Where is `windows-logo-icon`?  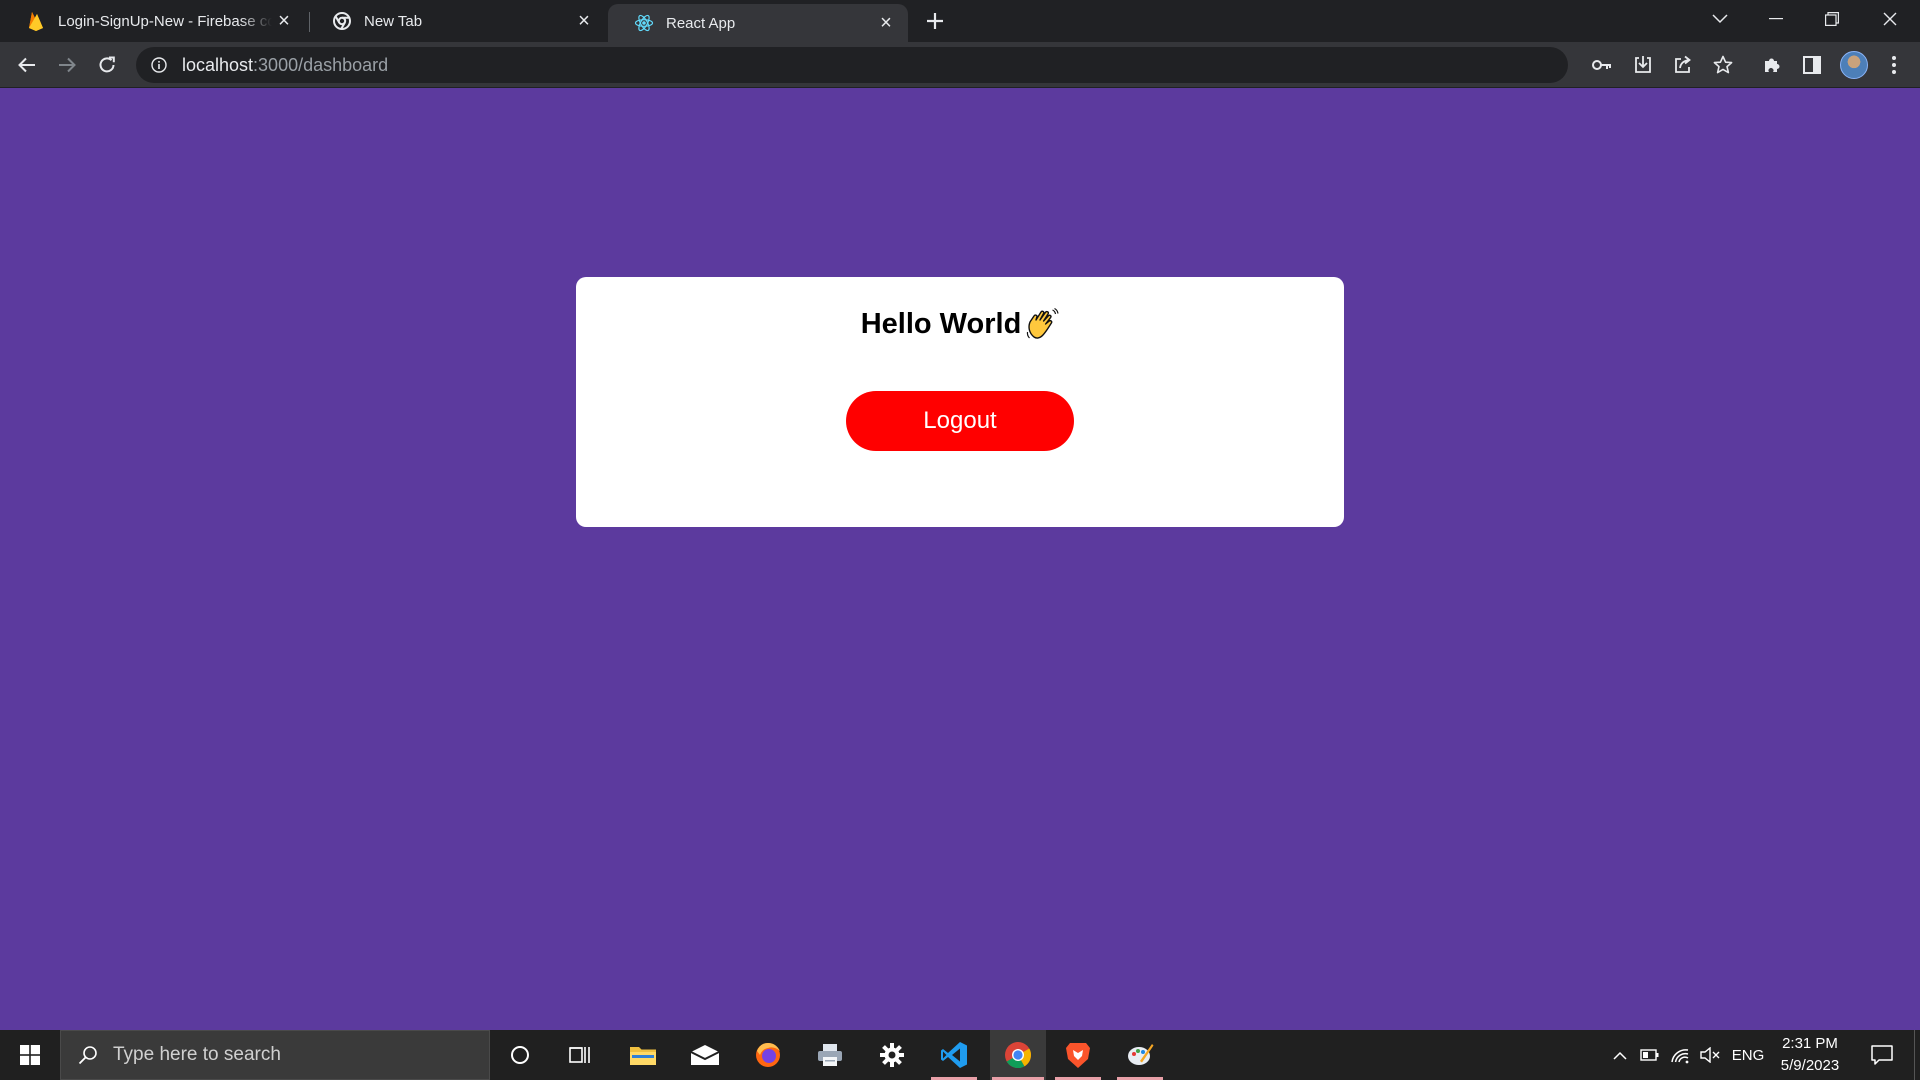
windows-logo-icon is located at coordinates (30, 1055).